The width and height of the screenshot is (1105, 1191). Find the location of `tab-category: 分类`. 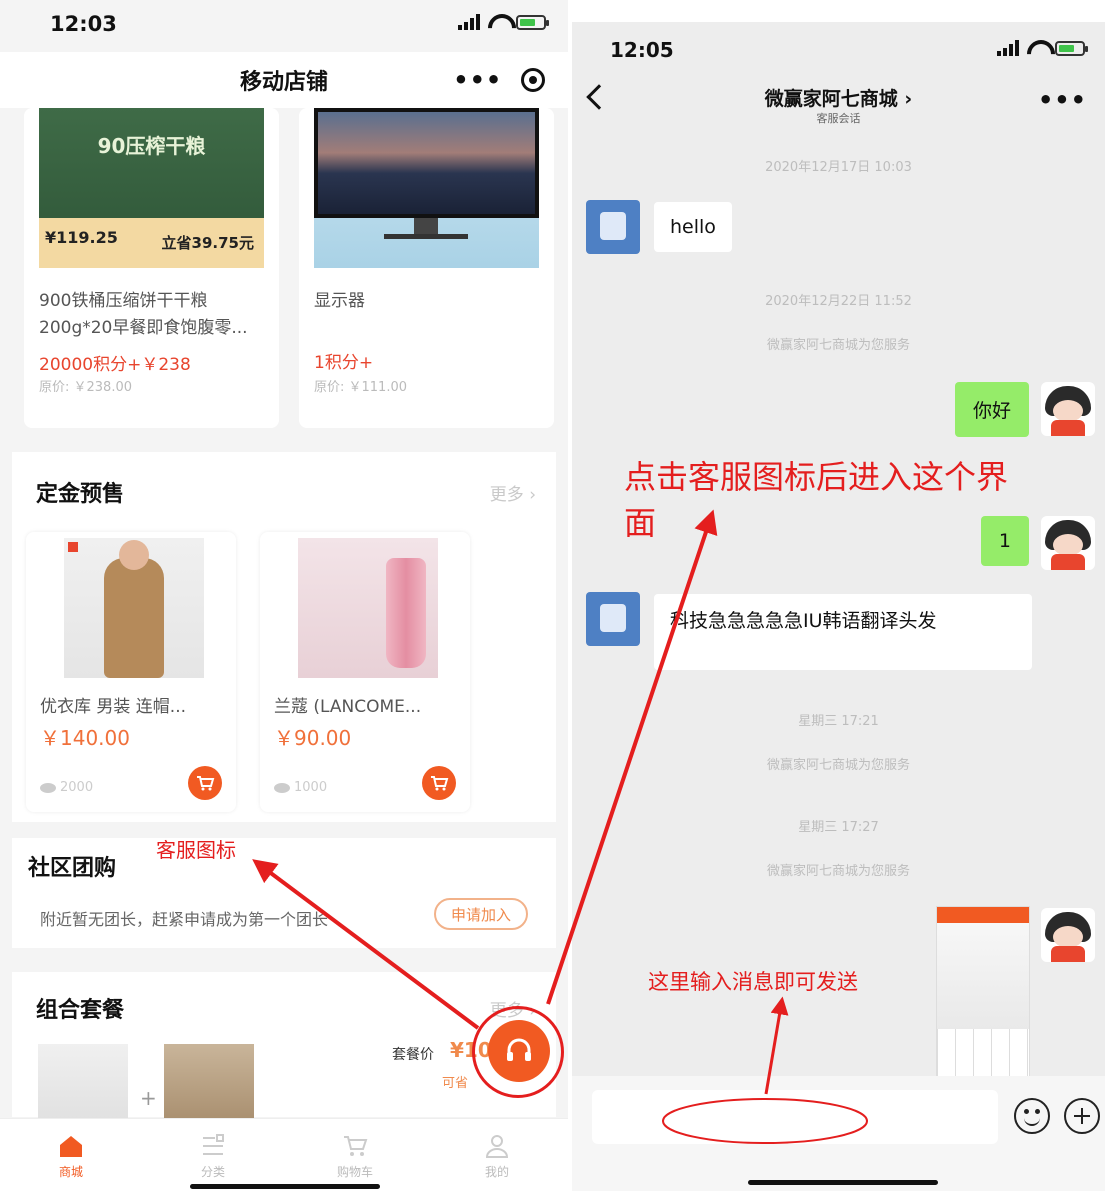

tab-category: 分类 is located at coordinates (213, 1155).